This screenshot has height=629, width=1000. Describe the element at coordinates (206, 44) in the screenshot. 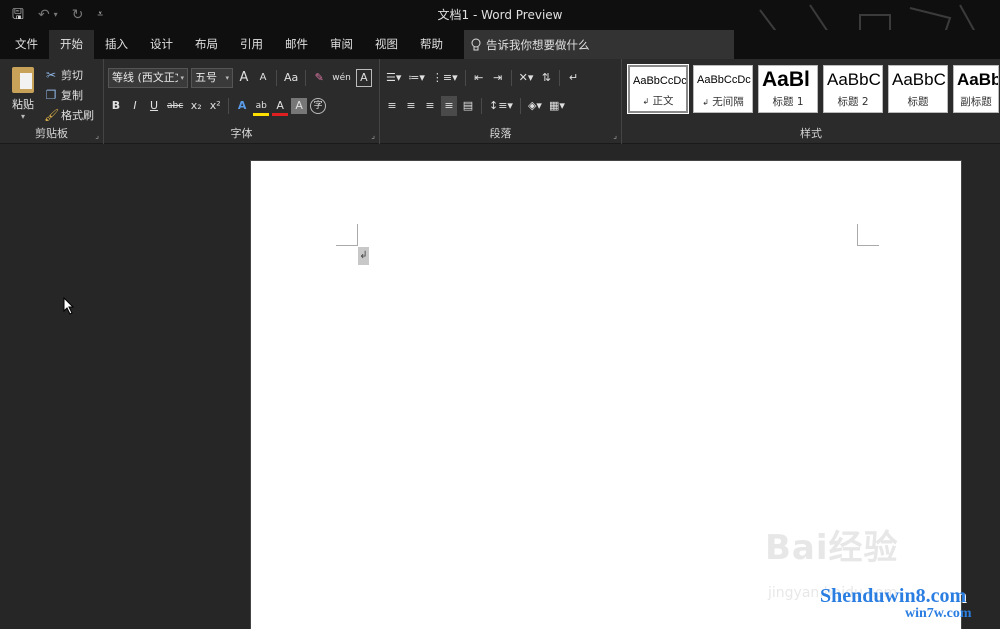

I see `tab-layout: 布局` at that location.